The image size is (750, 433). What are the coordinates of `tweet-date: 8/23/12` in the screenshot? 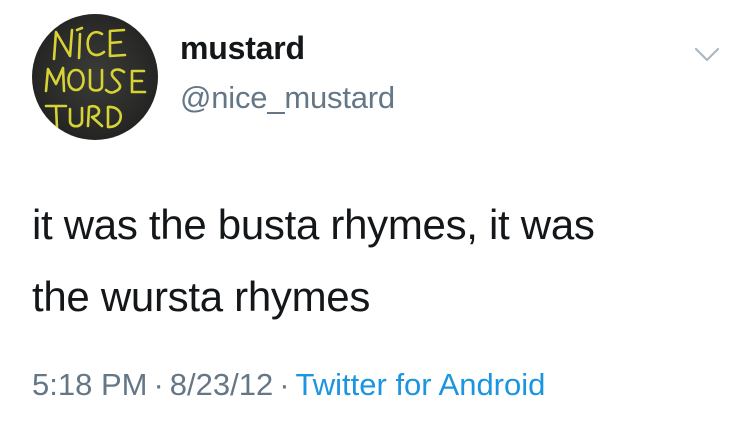 It's located at (221, 384).